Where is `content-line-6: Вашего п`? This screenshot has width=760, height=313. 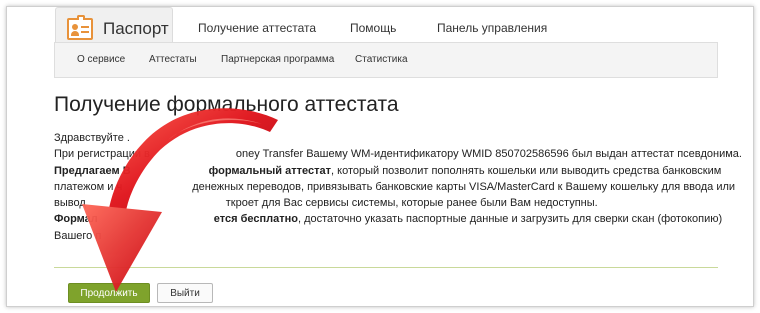 content-line-6: Вашего п is located at coordinates (78, 235).